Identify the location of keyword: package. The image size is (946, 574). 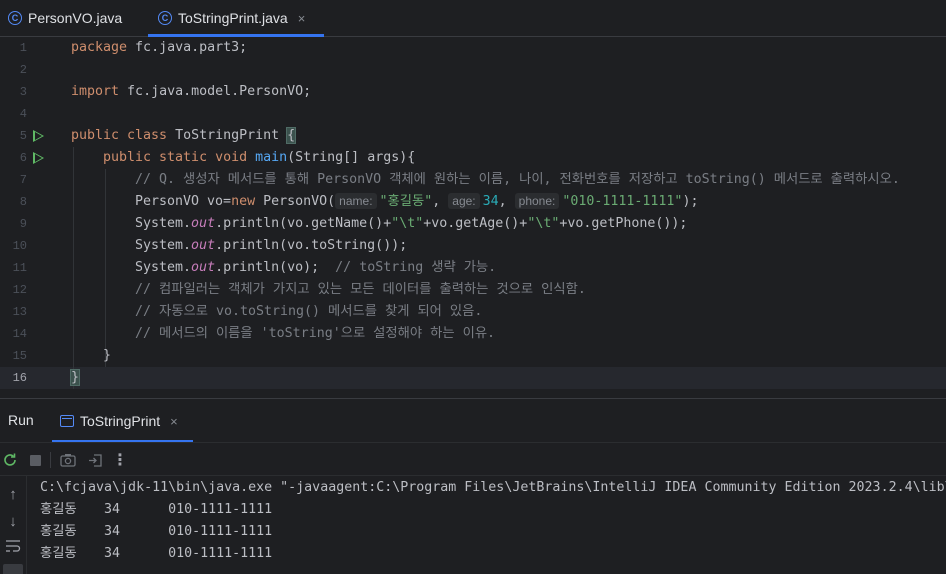
(99, 47).